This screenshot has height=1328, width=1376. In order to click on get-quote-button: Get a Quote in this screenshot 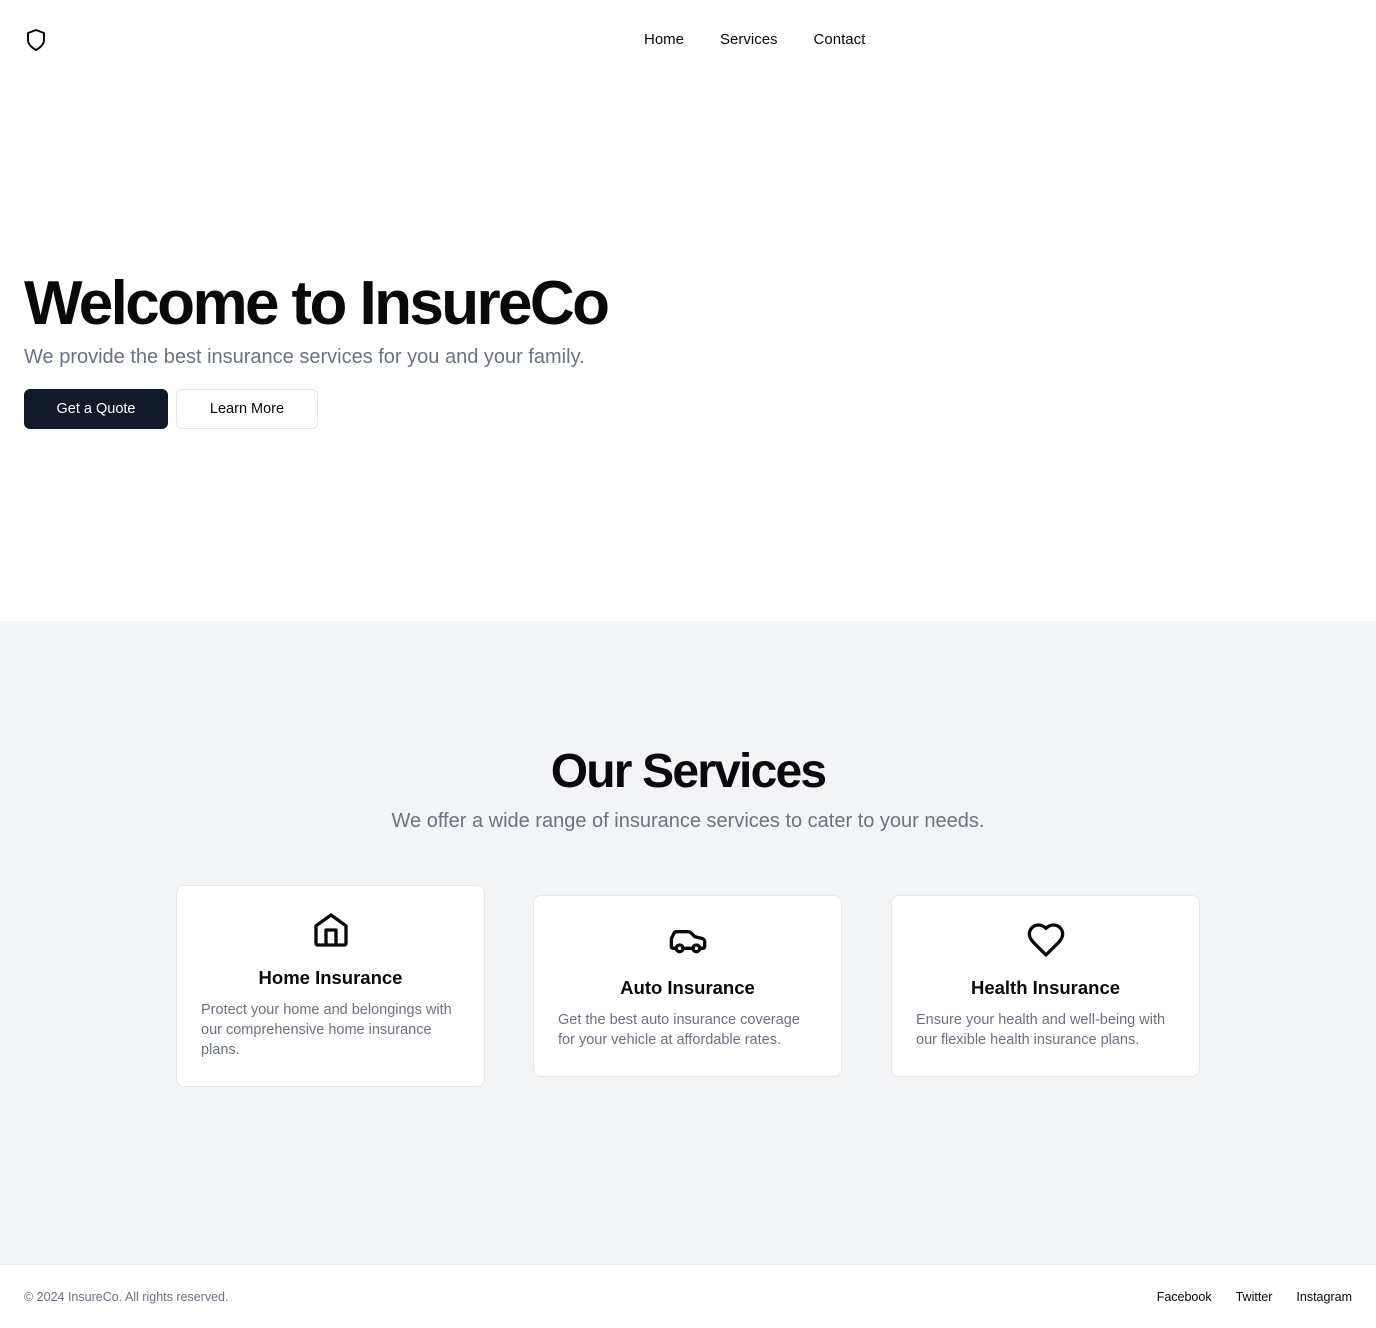, I will do `click(96, 409)`.